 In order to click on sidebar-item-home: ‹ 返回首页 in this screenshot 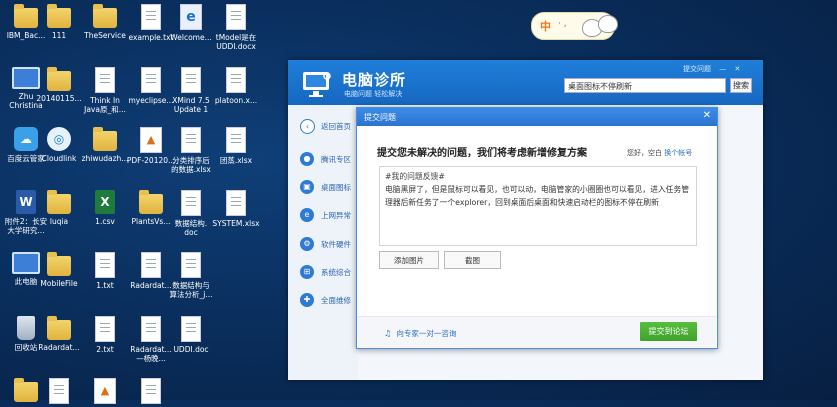, I will do `click(330, 127)`.